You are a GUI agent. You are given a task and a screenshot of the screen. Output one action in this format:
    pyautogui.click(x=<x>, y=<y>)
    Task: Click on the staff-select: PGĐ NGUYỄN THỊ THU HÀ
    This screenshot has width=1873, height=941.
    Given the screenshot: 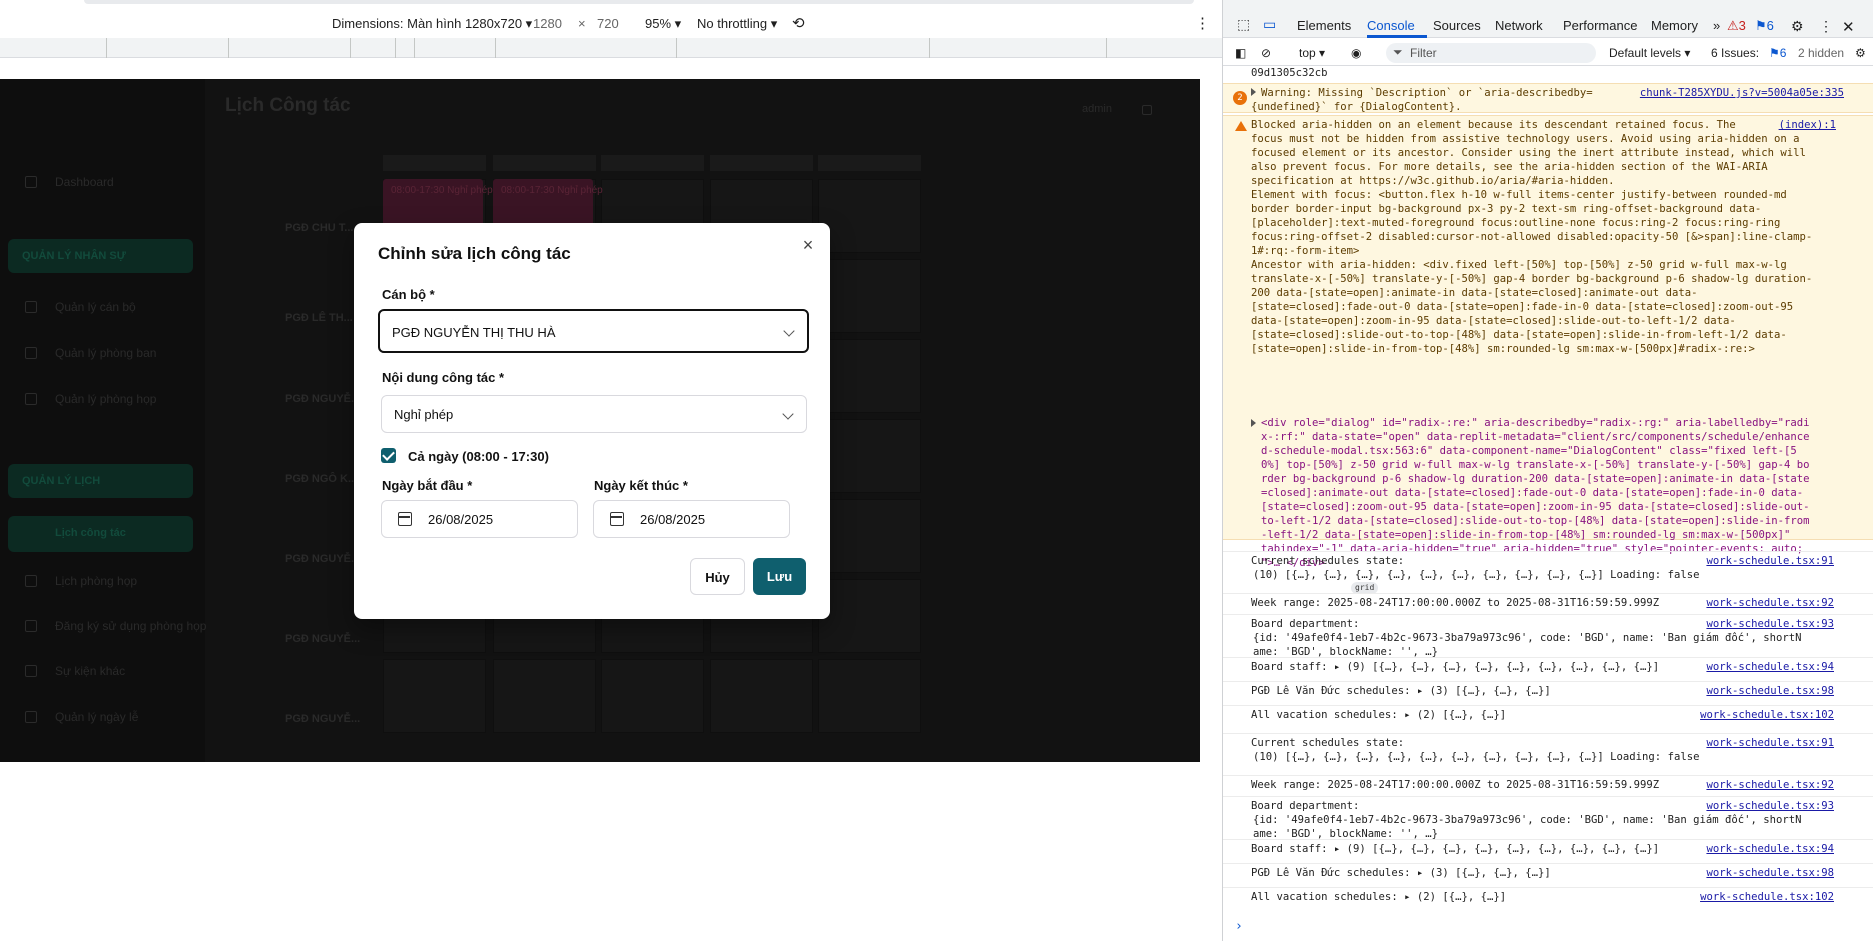 What is the action you would take?
    pyautogui.click(x=593, y=331)
    